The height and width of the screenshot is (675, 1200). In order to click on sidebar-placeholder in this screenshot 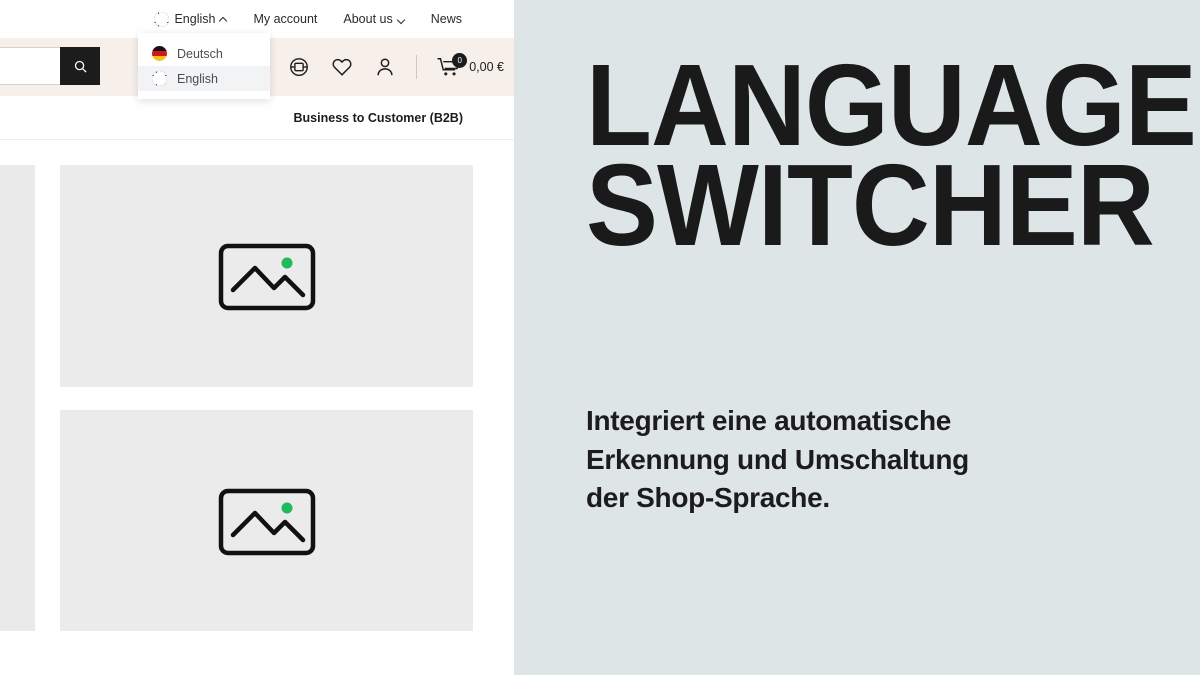, I will do `click(17, 398)`.